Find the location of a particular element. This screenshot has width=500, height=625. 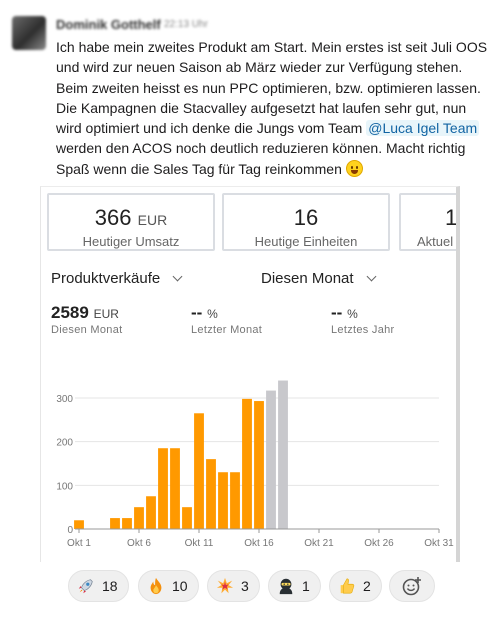

reaction-ninja: 1 is located at coordinates (294, 586).